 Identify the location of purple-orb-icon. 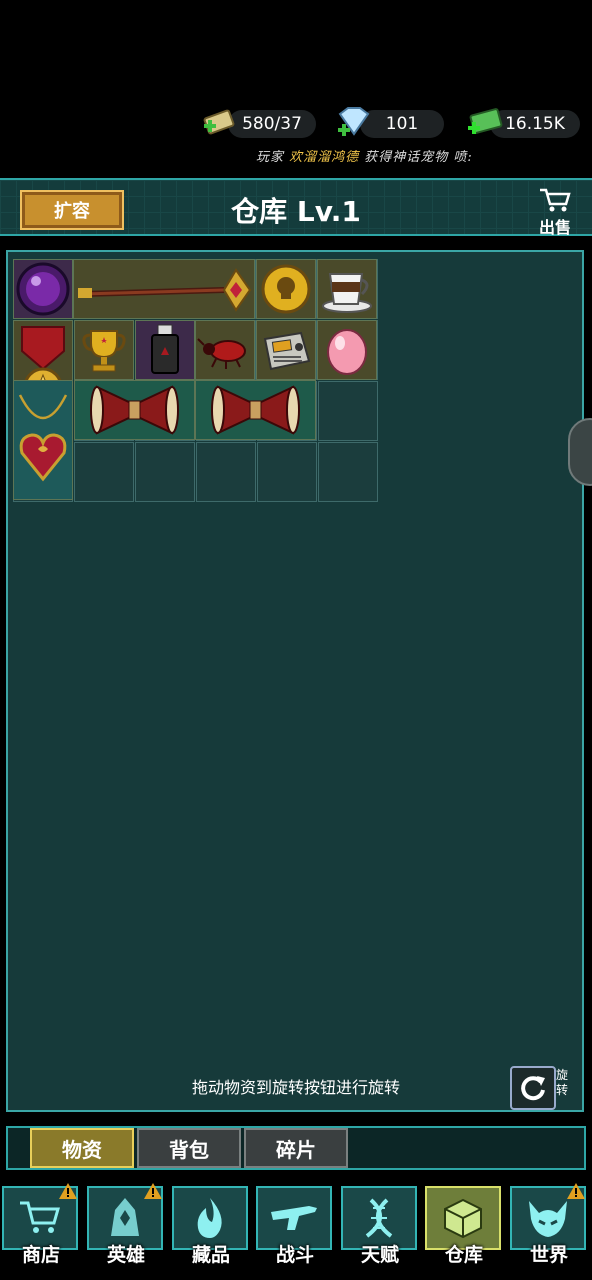
(43, 289).